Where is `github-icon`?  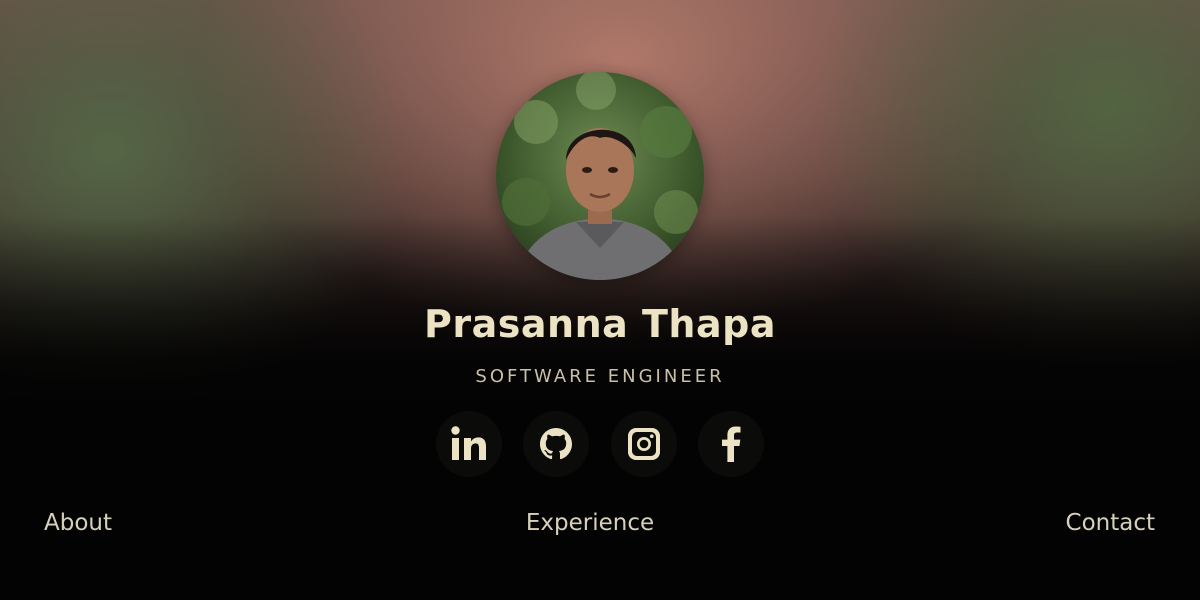 github-icon is located at coordinates (556, 444).